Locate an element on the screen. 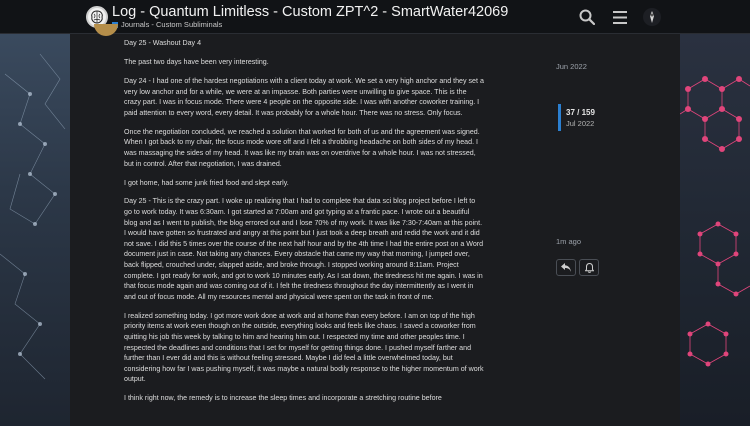 Image resolution: width=750 pixels, height=426 pixels. topic-timeline: Jun 2022 is located at coordinates (606, 66).